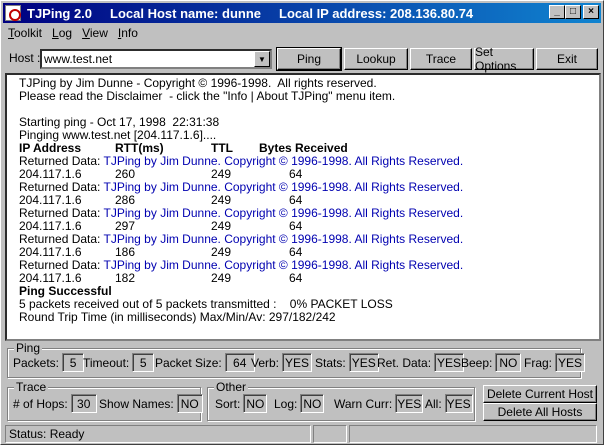 The width and height of the screenshot is (604, 445). I want to click on ping-button: Ping, so click(309, 59).